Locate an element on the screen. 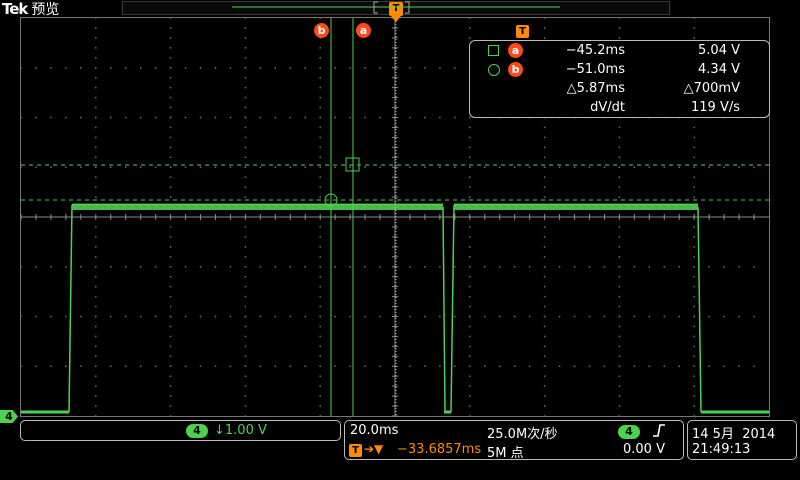  cursor-b-voltage: 4.34 V is located at coordinates (719, 69).